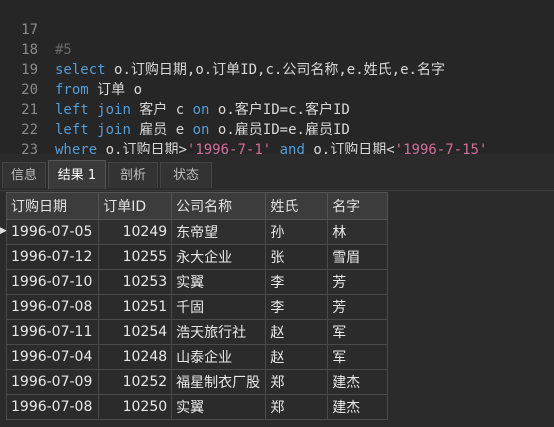 This screenshot has width=554, height=427. Describe the element at coordinates (277, 149) in the screenshot. I see `code-line: 23 order by e.姓氏,e.名字,o.订单ID desc;` at that location.